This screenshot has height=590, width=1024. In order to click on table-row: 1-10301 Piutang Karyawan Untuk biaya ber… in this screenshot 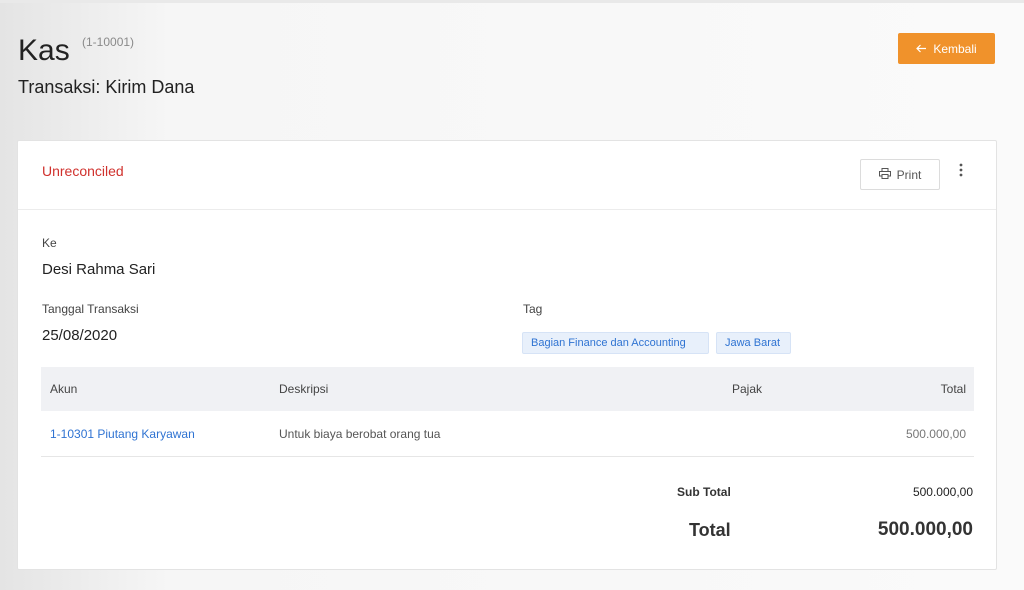, I will do `click(507, 434)`.